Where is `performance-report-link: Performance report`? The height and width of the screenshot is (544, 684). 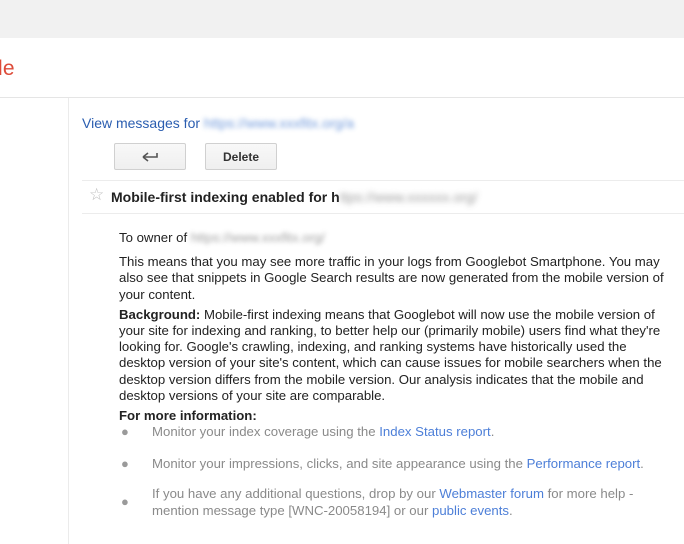
performance-report-link: Performance report is located at coordinates (584, 463).